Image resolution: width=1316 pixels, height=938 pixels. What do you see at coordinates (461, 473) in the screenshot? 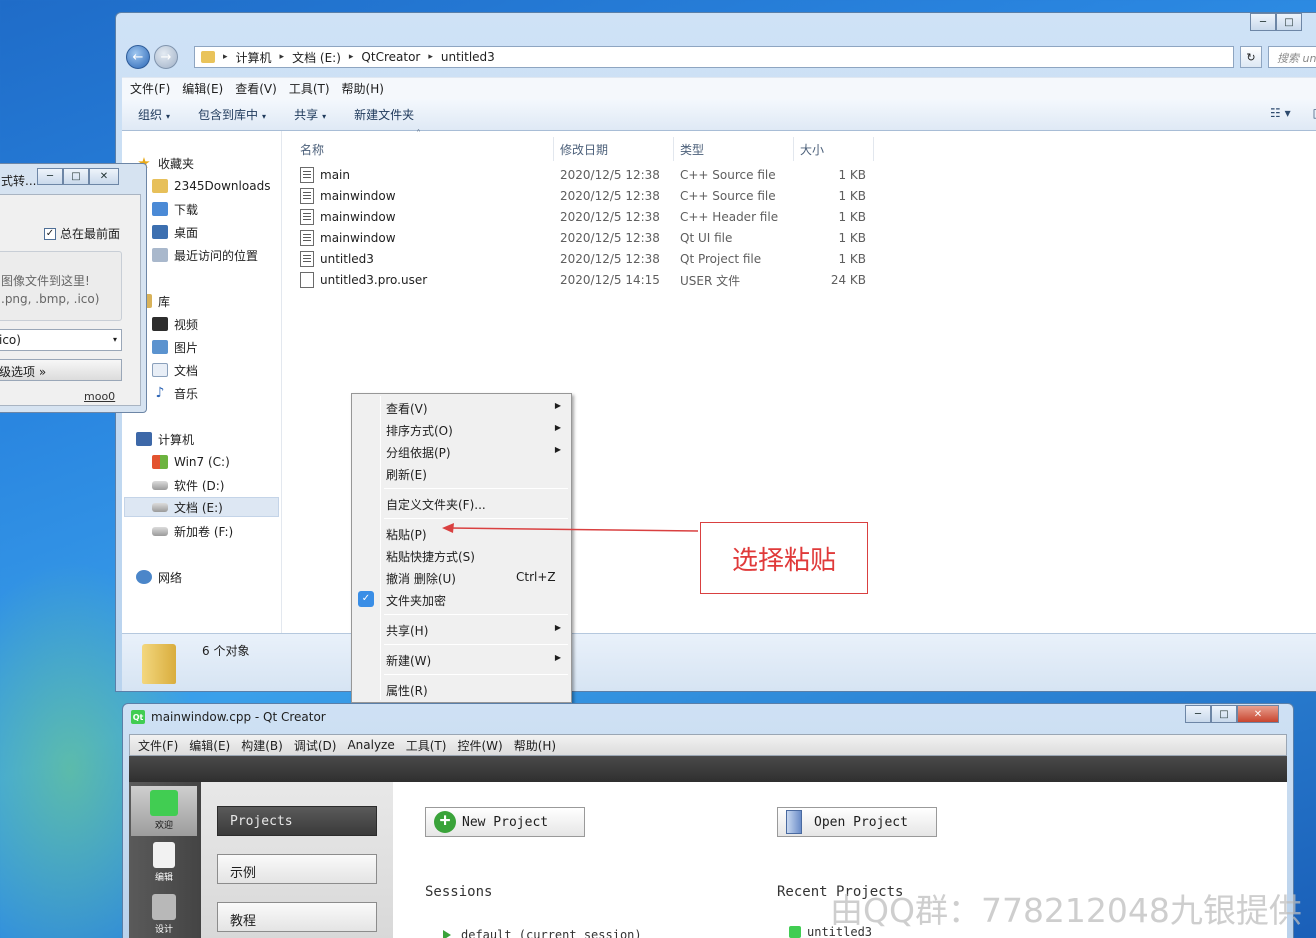
I see `menu-item-refresh: 刷新(E)` at bounding box center [461, 473].